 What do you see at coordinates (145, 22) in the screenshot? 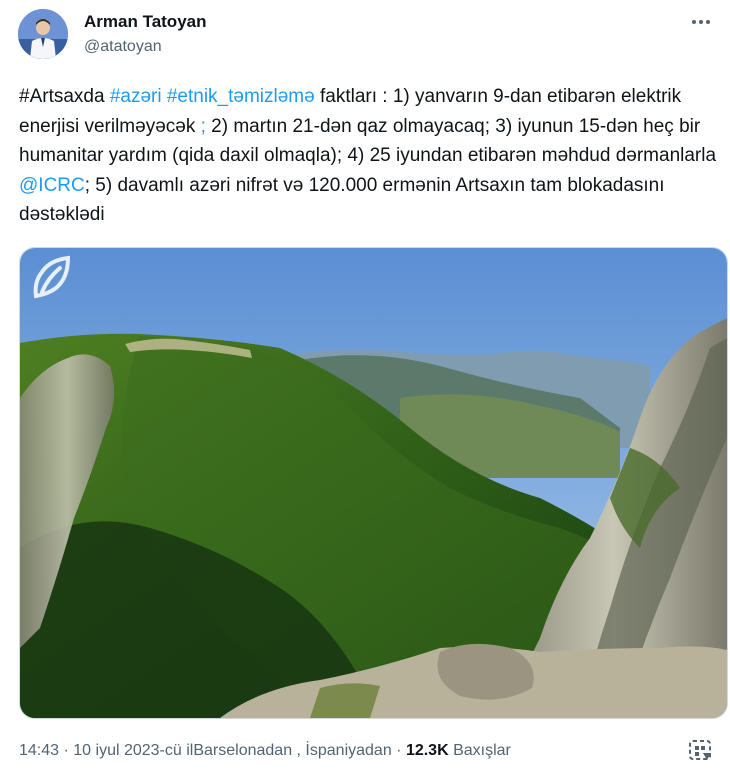
I see `author-name: Arman Tatoyan` at bounding box center [145, 22].